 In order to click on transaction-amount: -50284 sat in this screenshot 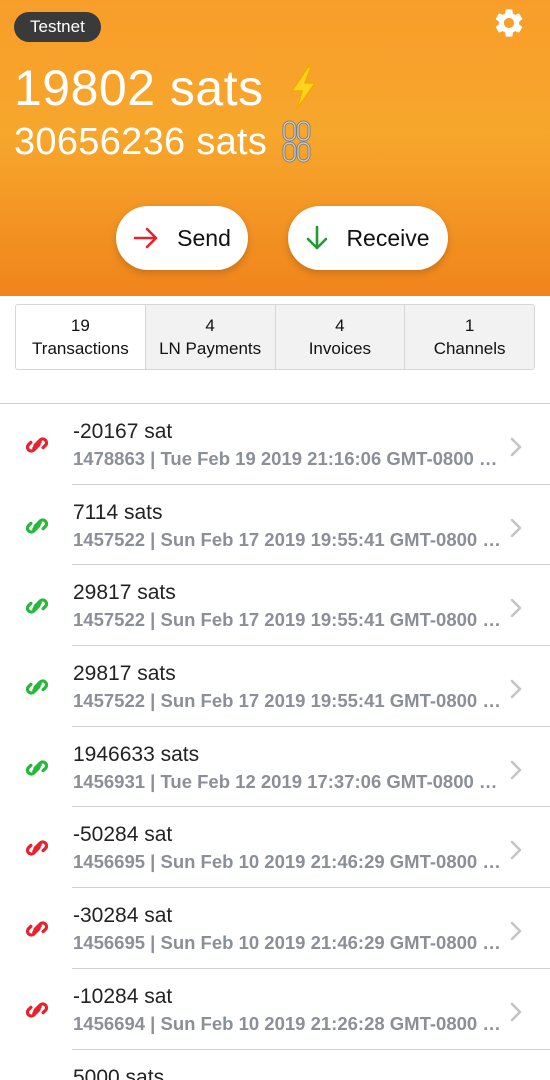, I will do `click(123, 835)`.